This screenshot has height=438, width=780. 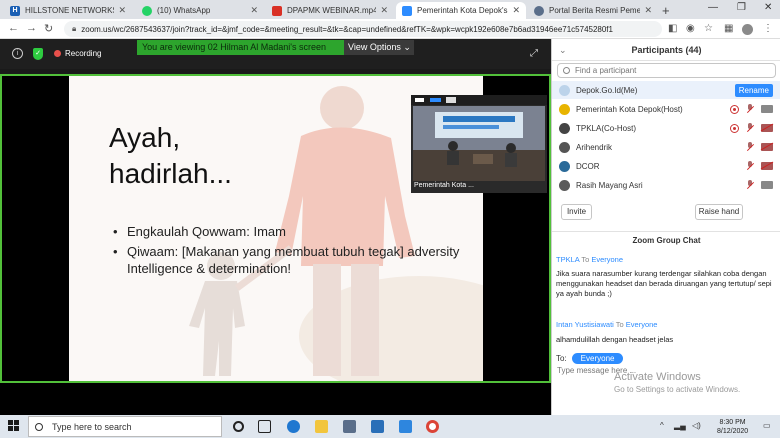 What do you see at coordinates (666, 10) in the screenshot?
I see `new-tab-button: +` at bounding box center [666, 10].